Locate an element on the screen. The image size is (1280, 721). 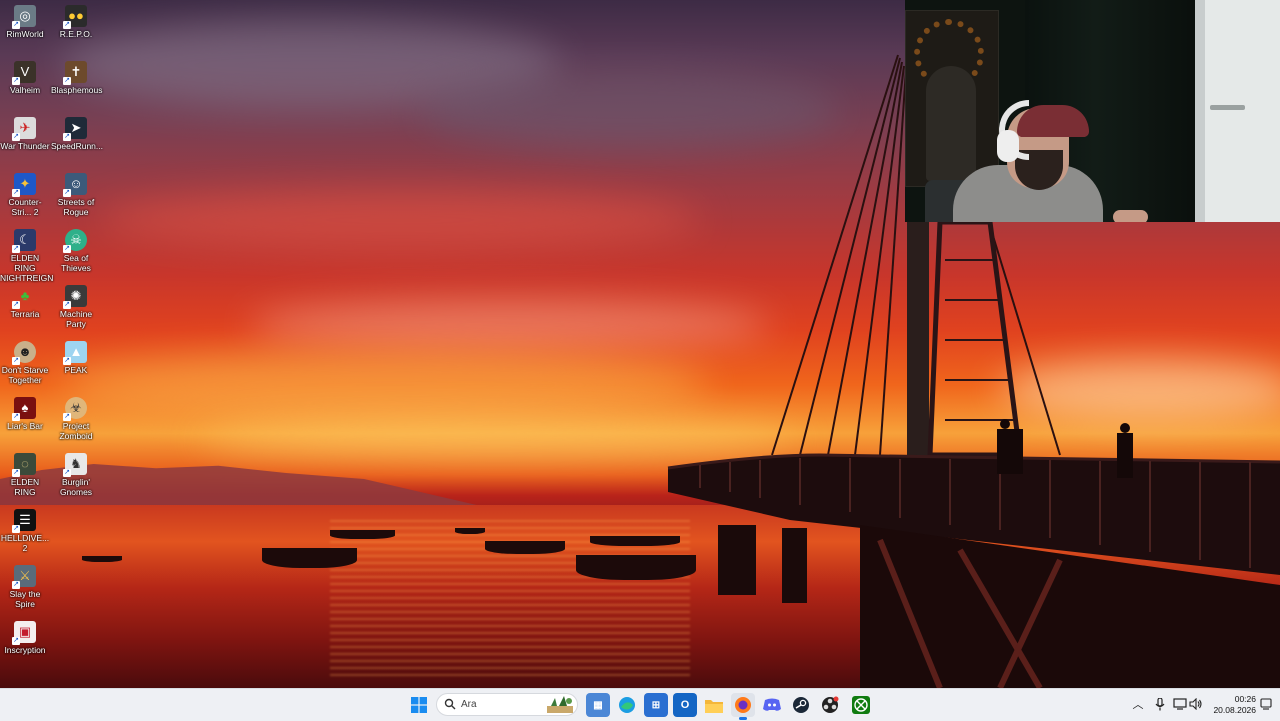
taskbar-search: Ara is located at coordinates (507, 704).